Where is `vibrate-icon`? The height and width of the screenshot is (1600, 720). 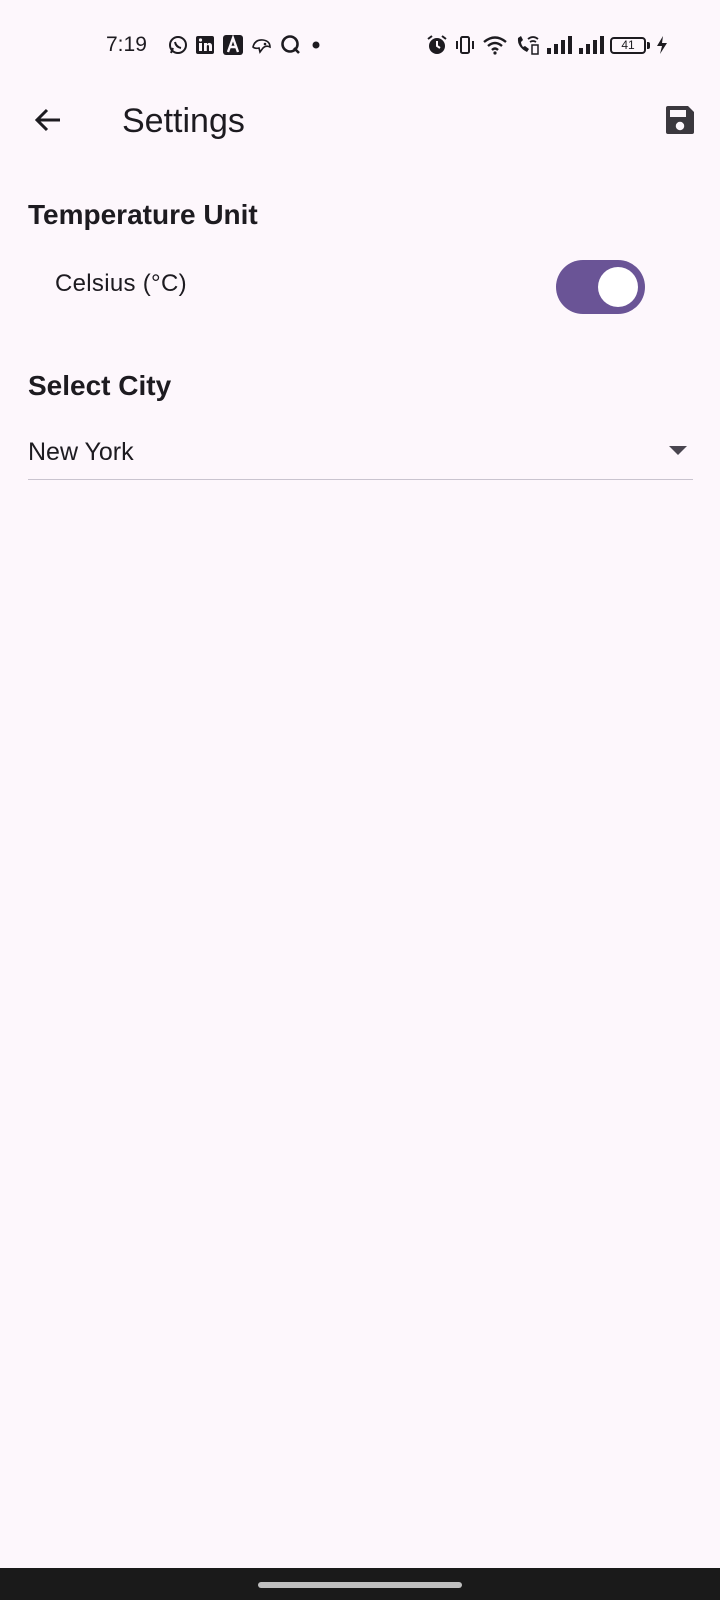 vibrate-icon is located at coordinates (465, 45).